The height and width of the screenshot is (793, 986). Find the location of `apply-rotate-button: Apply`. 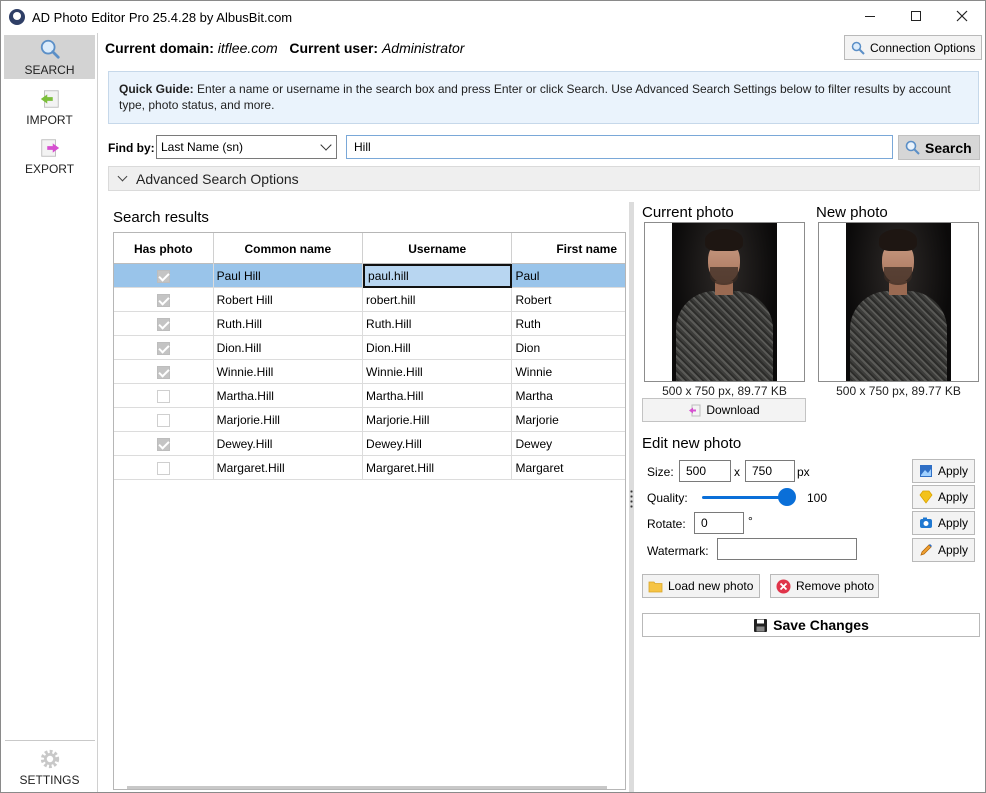

apply-rotate-button: Apply is located at coordinates (943, 523).